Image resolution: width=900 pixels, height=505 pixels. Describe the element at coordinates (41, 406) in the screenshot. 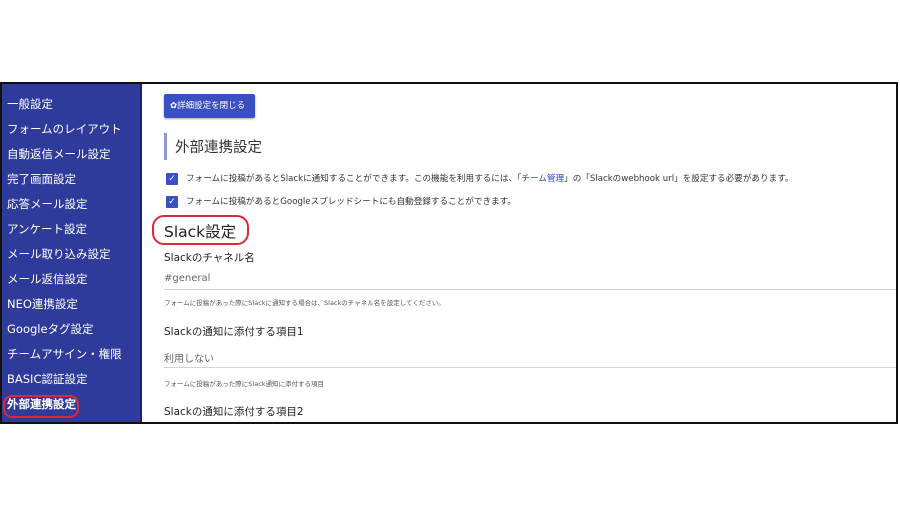

I see `highlight-circle-sidebar` at that location.